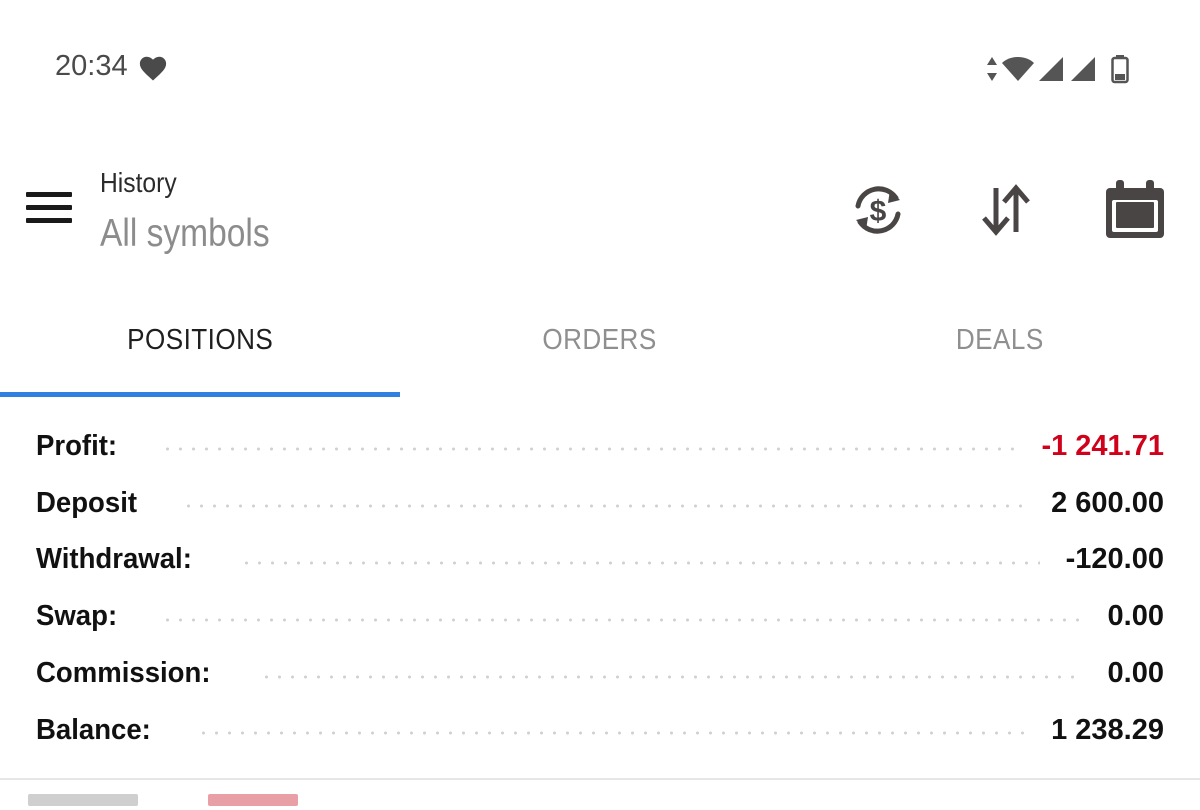  What do you see at coordinates (77, 445) in the screenshot?
I see `profit-label: Profit:` at bounding box center [77, 445].